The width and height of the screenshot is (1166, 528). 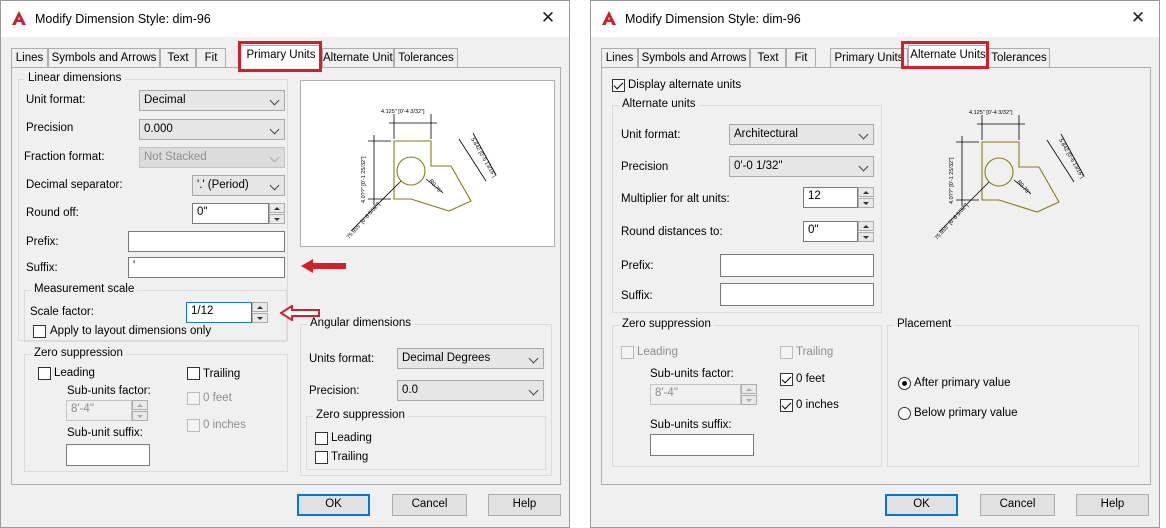 What do you see at coordinates (108, 455) in the screenshot?
I see `subunit-suffix-input` at bounding box center [108, 455].